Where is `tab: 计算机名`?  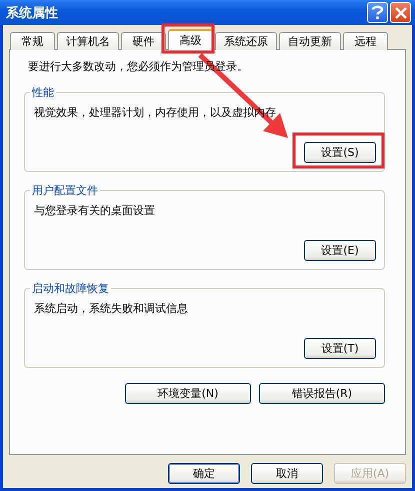
tab: 计算机名 is located at coordinates (88, 41).